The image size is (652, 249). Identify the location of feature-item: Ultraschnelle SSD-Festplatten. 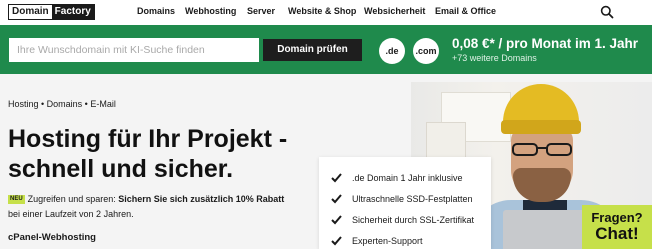
(411, 198).